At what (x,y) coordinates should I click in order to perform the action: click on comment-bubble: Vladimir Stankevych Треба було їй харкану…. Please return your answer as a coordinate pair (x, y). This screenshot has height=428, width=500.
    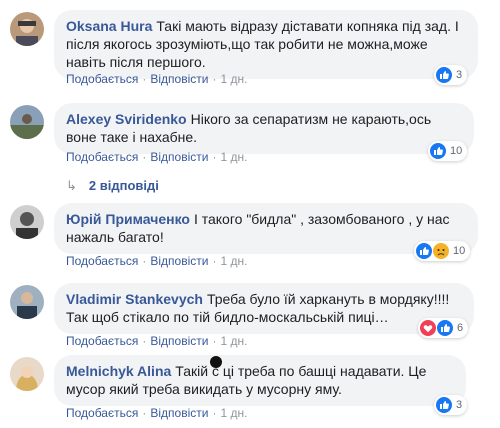
    Looking at the image, I should click on (264, 308).